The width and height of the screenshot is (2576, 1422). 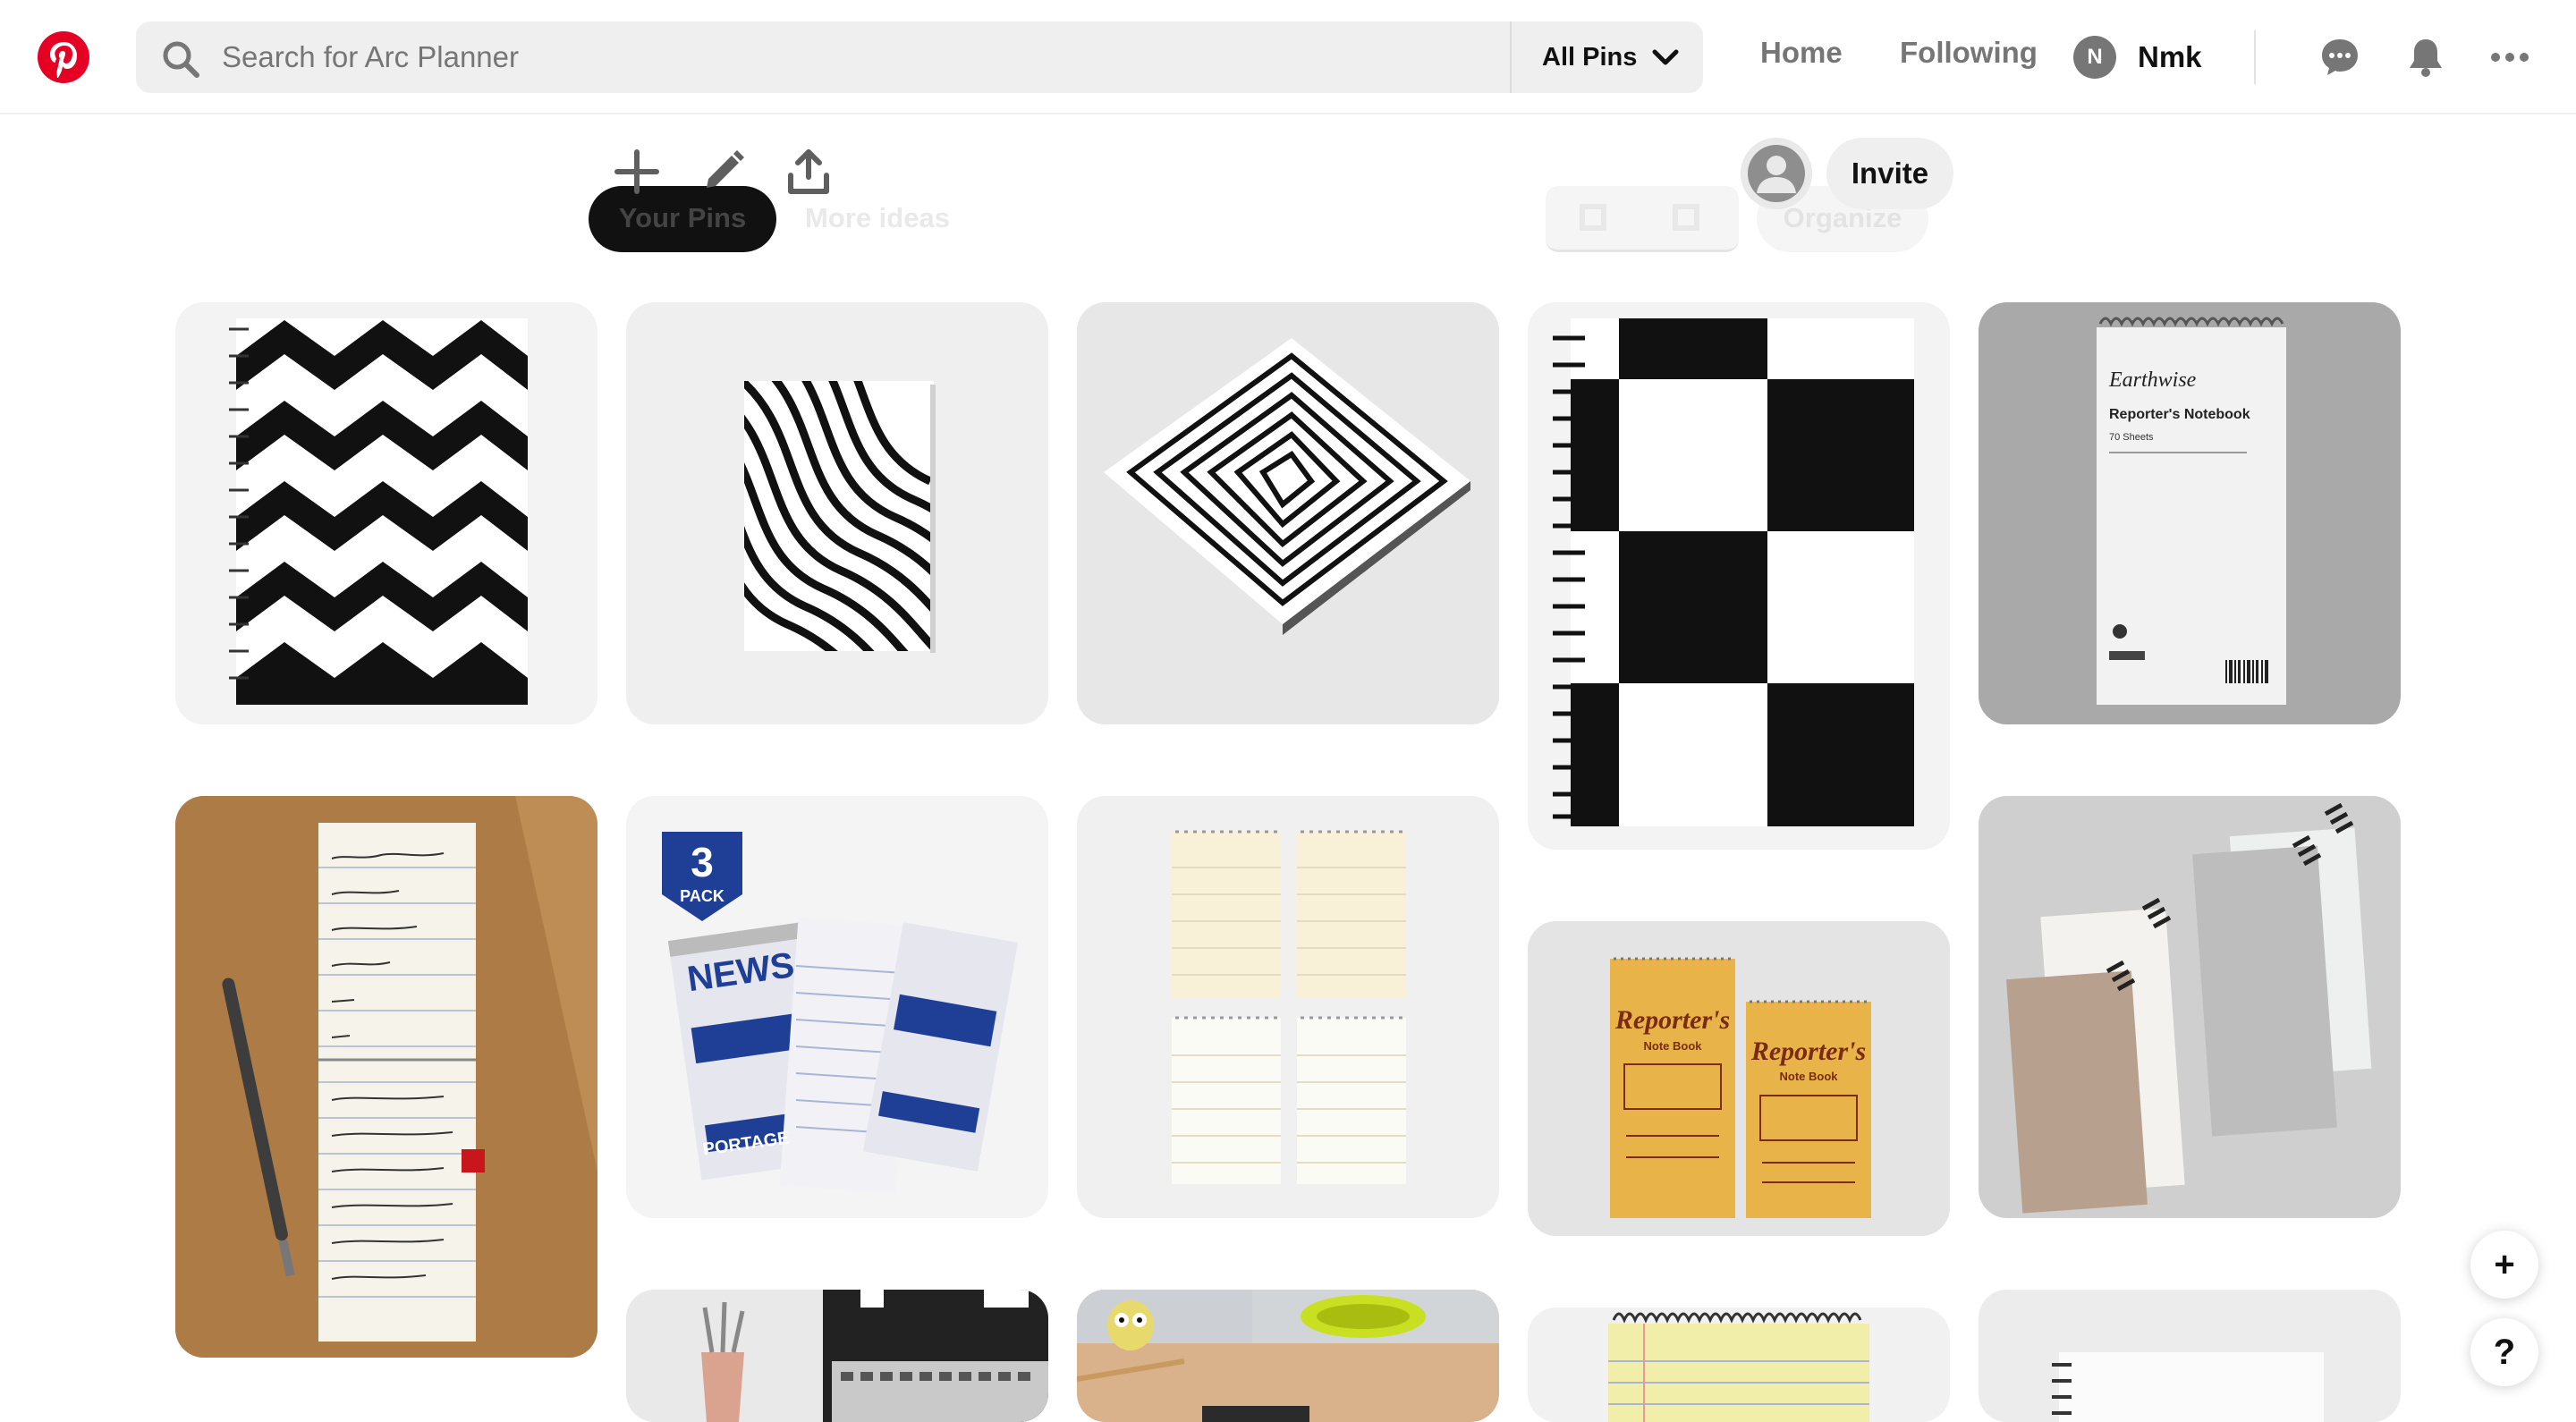 I want to click on compact-view-icon, so click(x=1686, y=217).